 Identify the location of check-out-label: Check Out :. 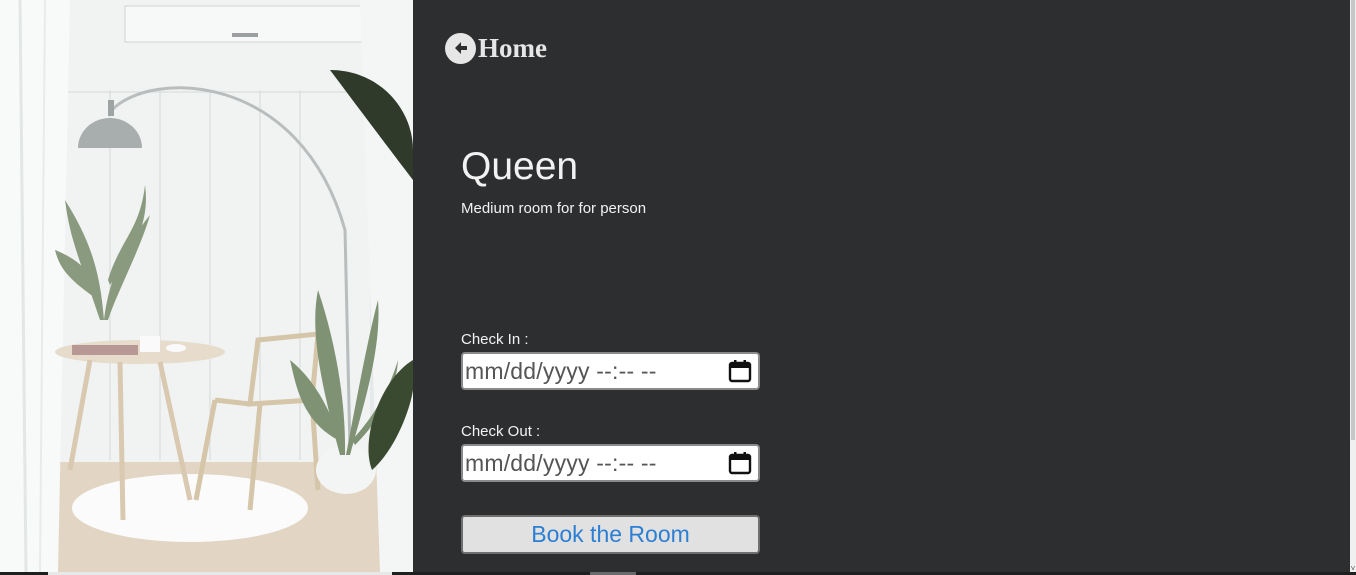
(501, 431).